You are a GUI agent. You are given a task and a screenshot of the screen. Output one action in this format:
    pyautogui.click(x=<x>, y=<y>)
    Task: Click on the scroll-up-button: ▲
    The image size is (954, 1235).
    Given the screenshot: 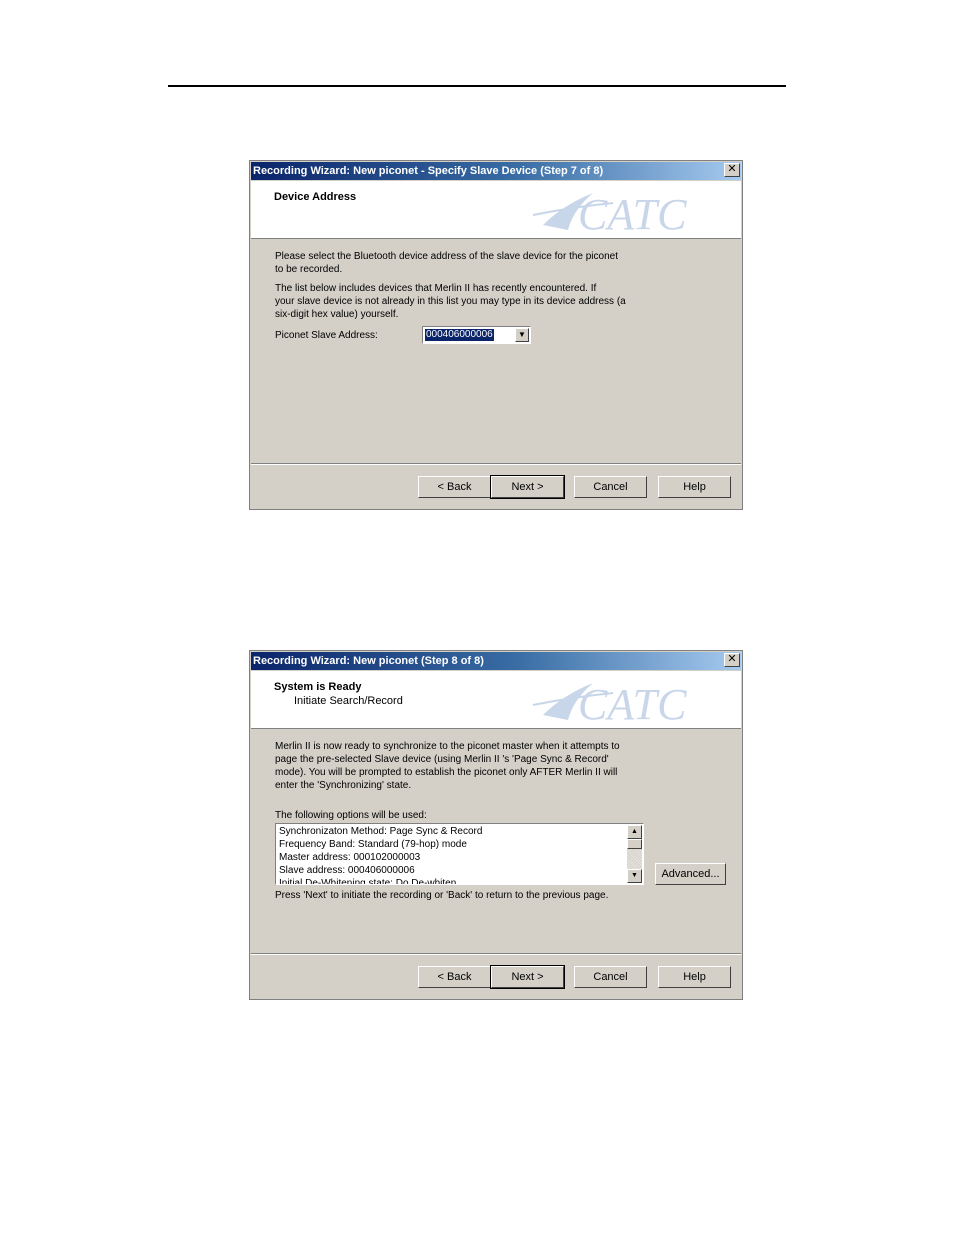 What is the action you would take?
    pyautogui.click(x=634, y=832)
    